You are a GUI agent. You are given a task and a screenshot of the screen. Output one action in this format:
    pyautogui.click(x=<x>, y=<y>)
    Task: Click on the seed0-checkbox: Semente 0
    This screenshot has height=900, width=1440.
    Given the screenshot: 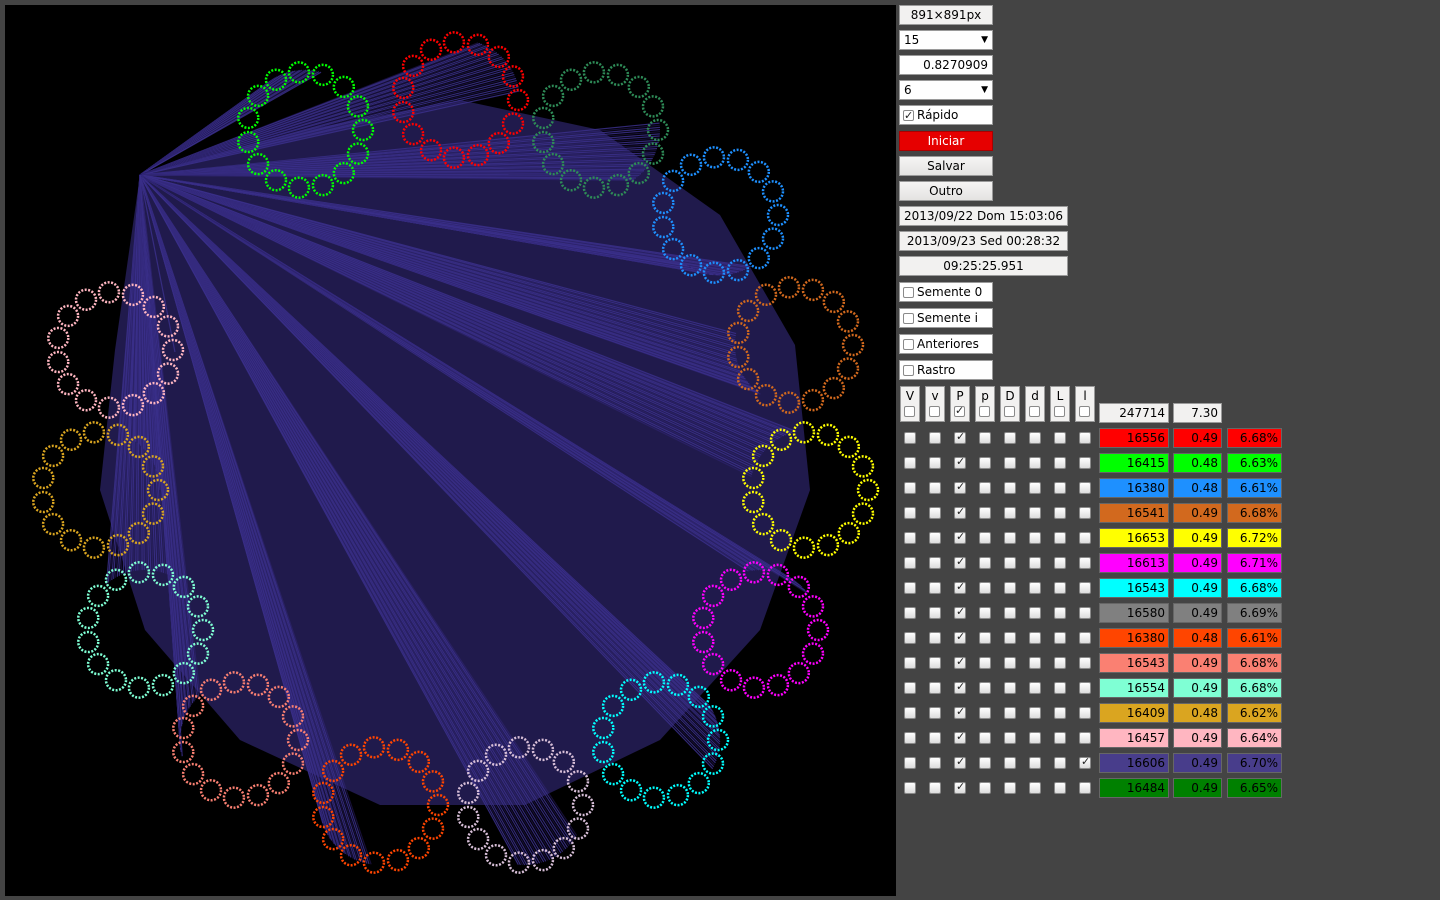 What is the action you would take?
    pyautogui.click(x=946, y=292)
    